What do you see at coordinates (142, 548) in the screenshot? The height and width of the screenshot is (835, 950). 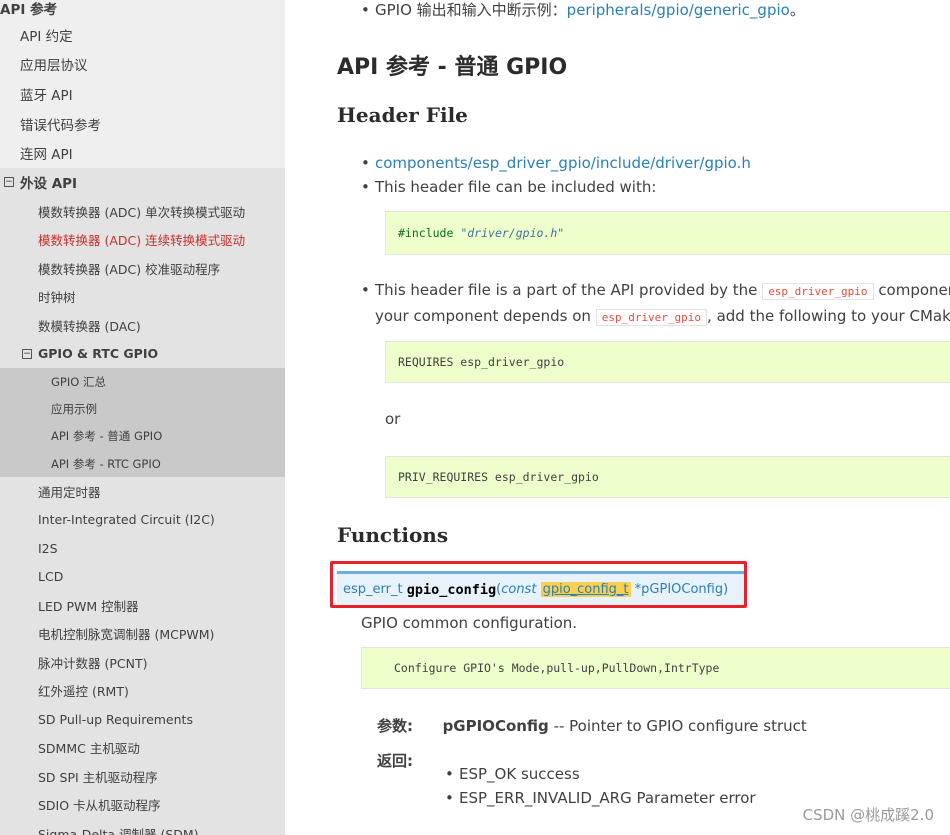 I see `sidebar-item: I2S` at bounding box center [142, 548].